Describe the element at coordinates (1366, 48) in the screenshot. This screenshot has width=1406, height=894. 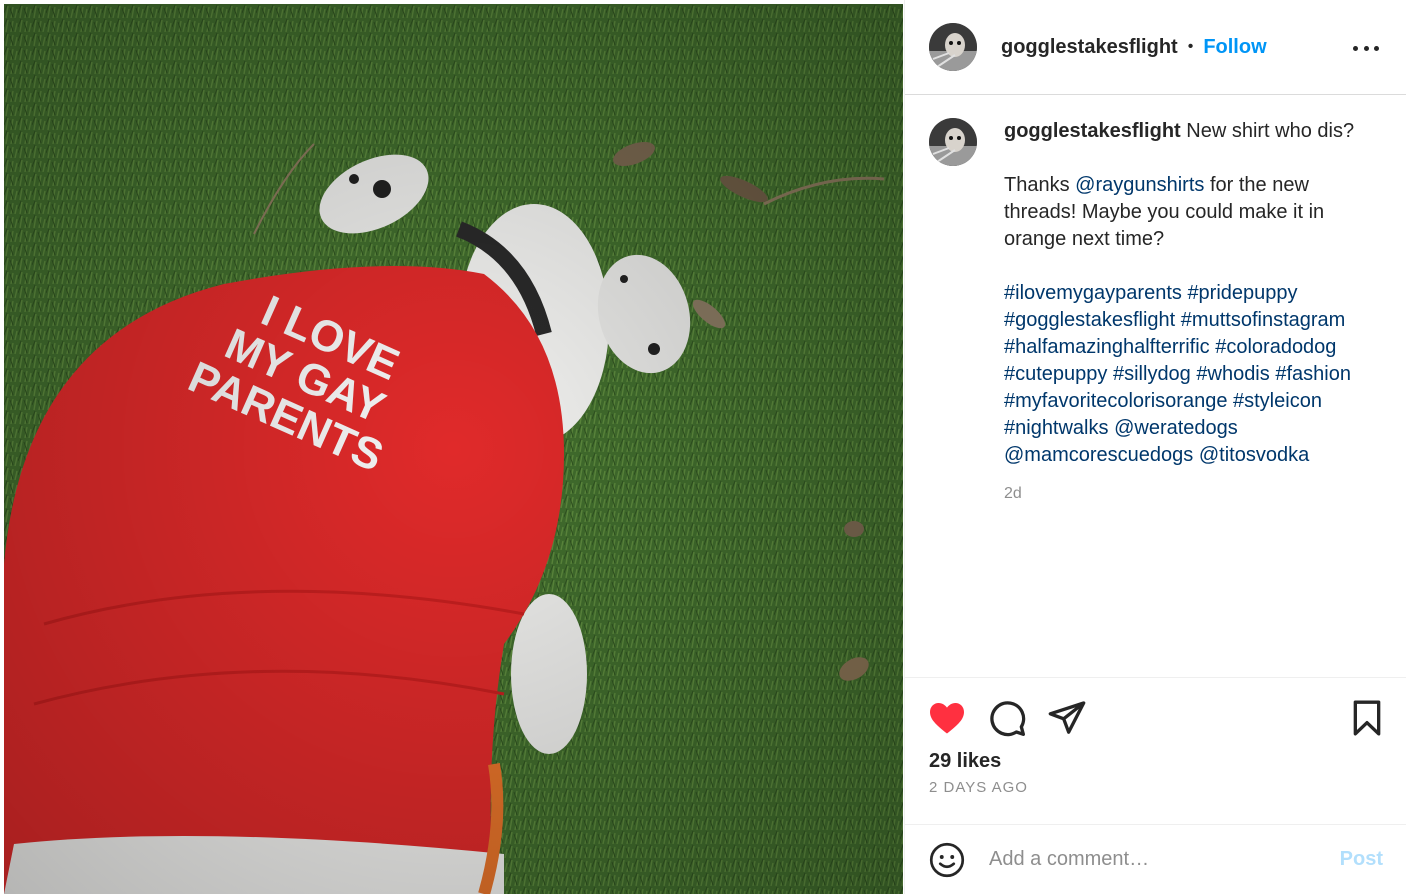
I see `more-options-icon` at that location.